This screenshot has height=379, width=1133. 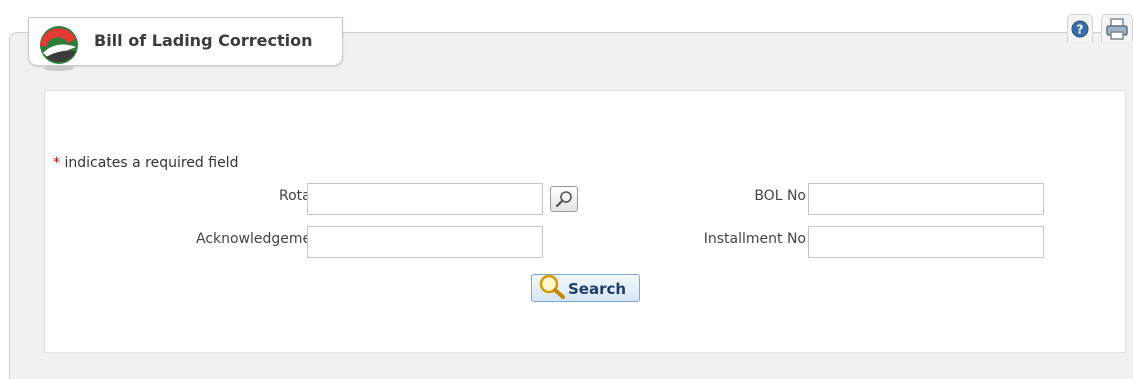 I want to click on magnifier-icon, so click(x=563, y=199).